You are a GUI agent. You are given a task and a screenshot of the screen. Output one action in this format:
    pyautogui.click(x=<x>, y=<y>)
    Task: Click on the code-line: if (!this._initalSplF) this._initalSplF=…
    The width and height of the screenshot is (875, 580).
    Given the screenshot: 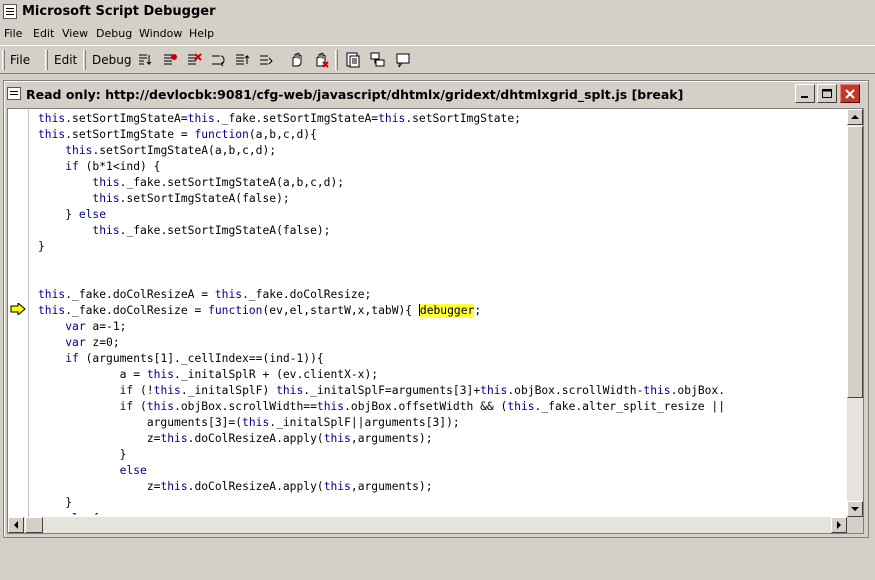 What is the action you would take?
    pyautogui.click(x=422, y=390)
    